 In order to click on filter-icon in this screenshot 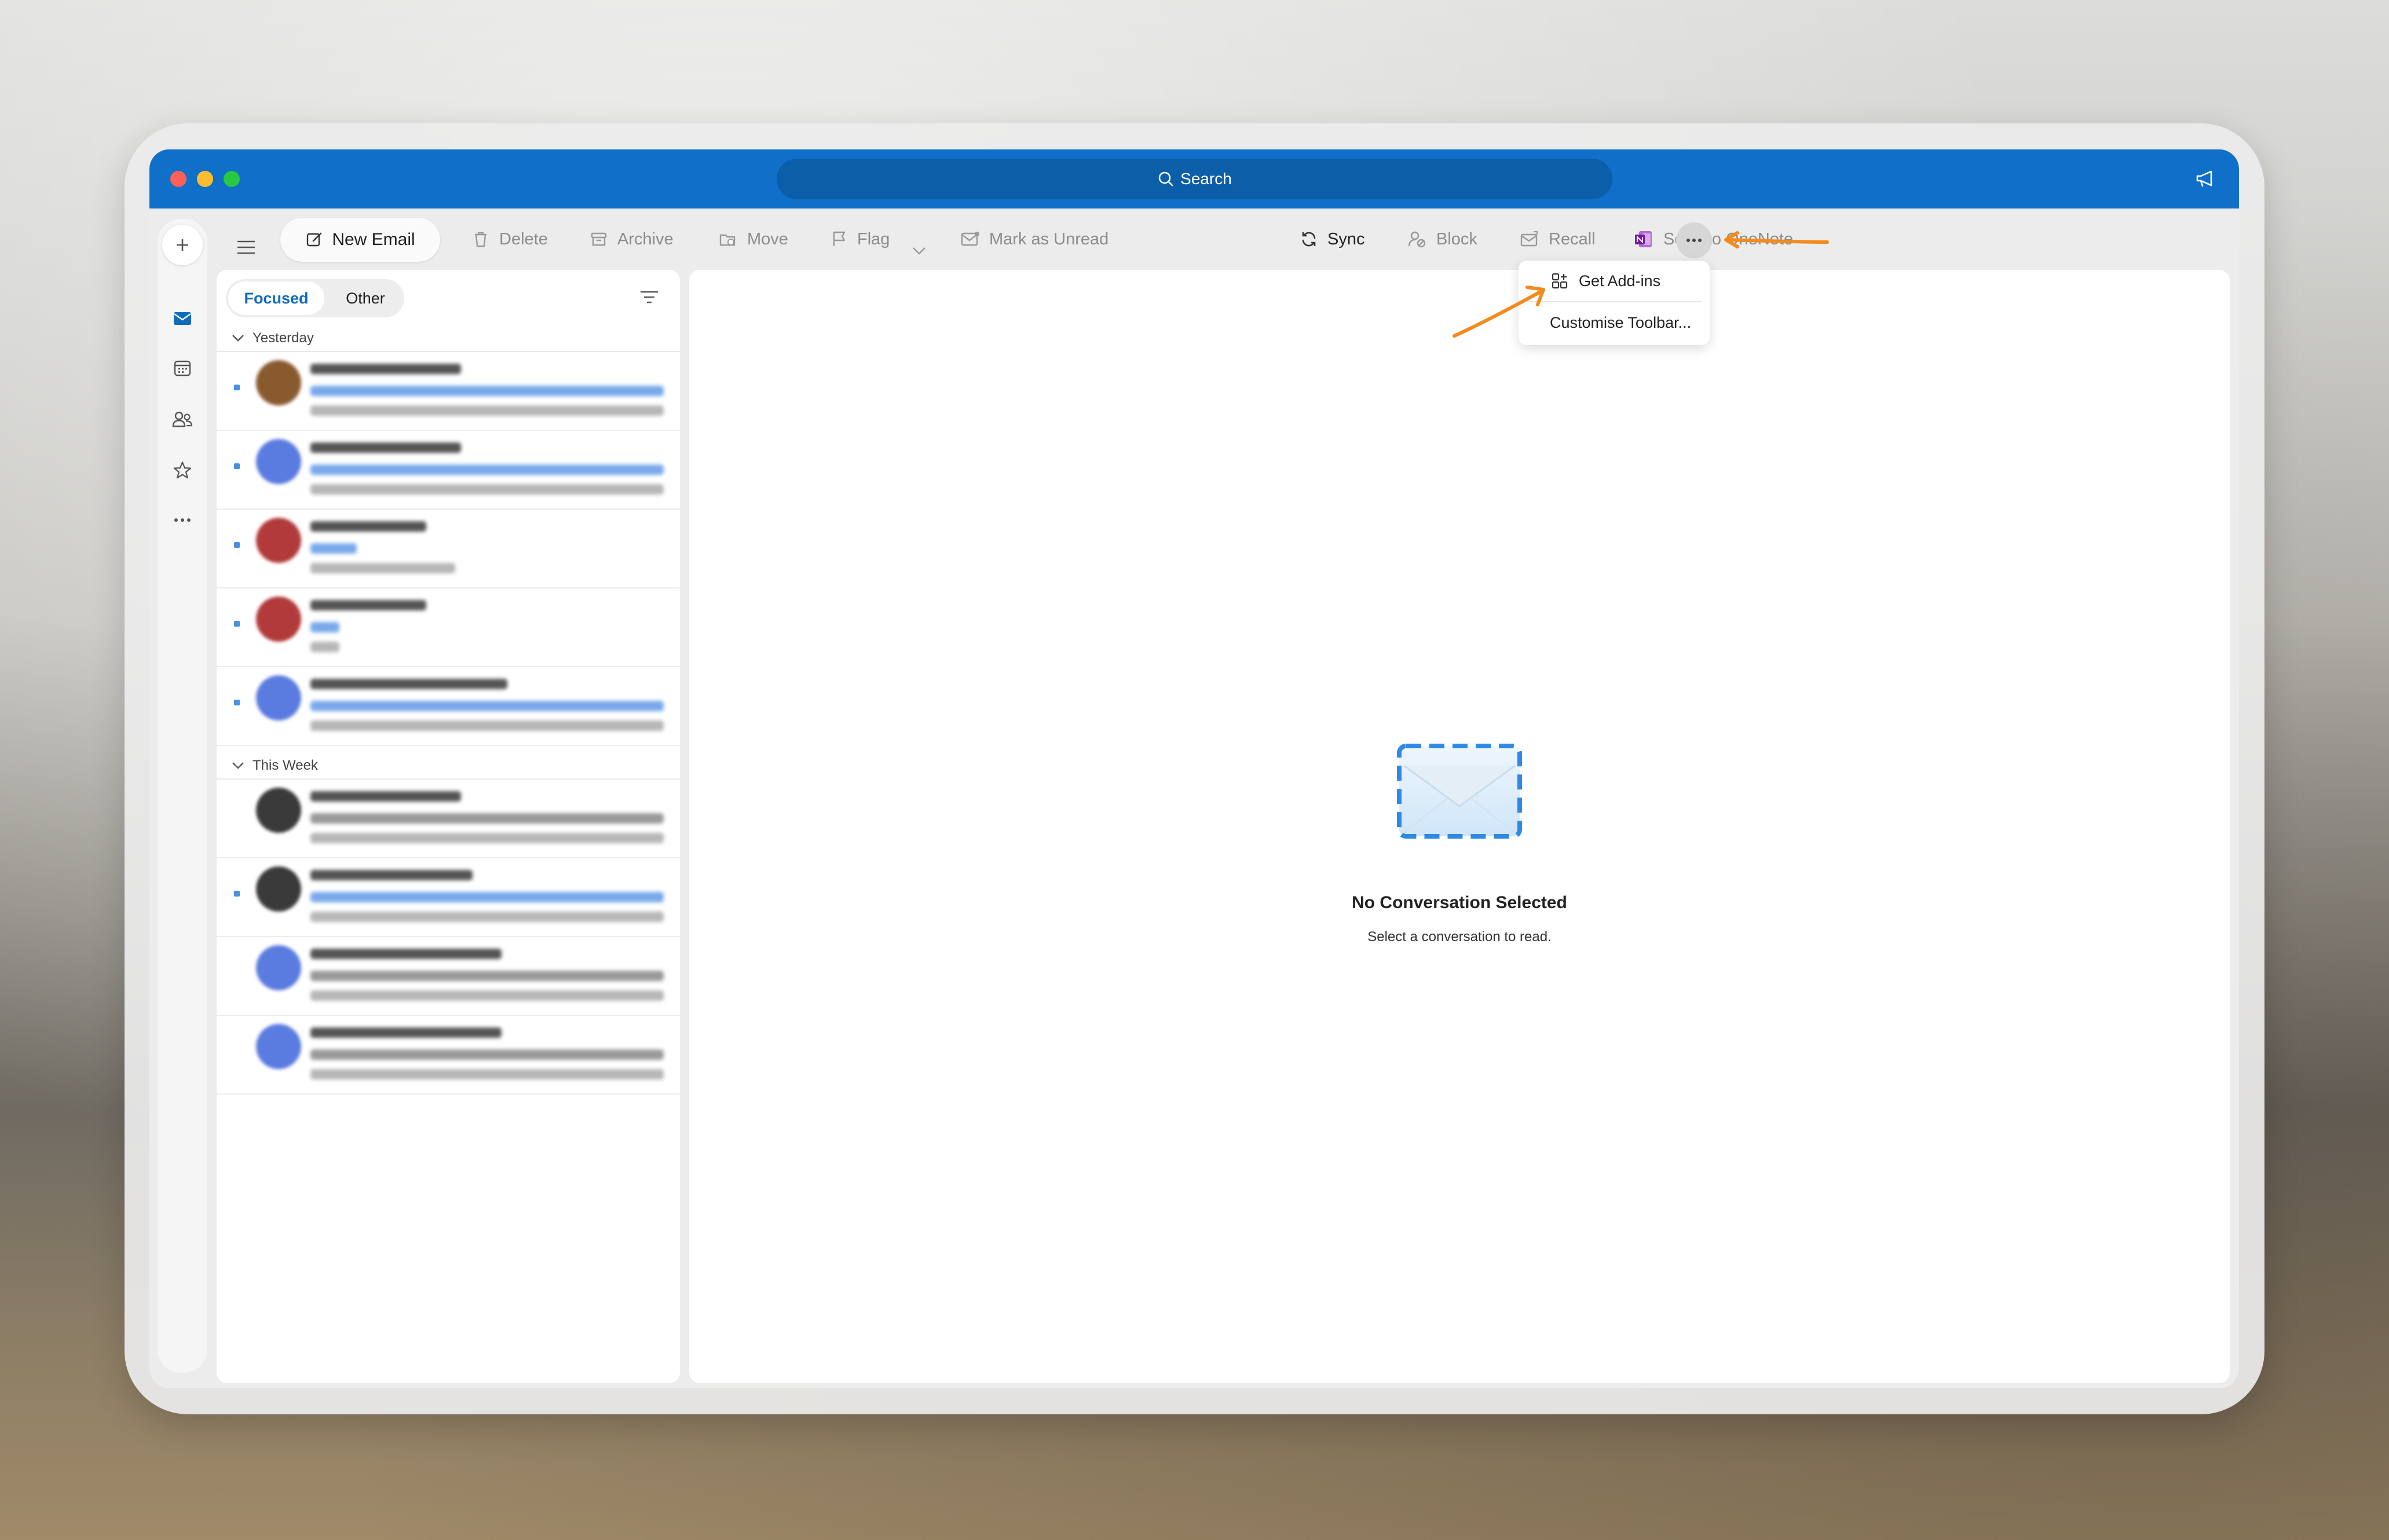, I will do `click(649, 297)`.